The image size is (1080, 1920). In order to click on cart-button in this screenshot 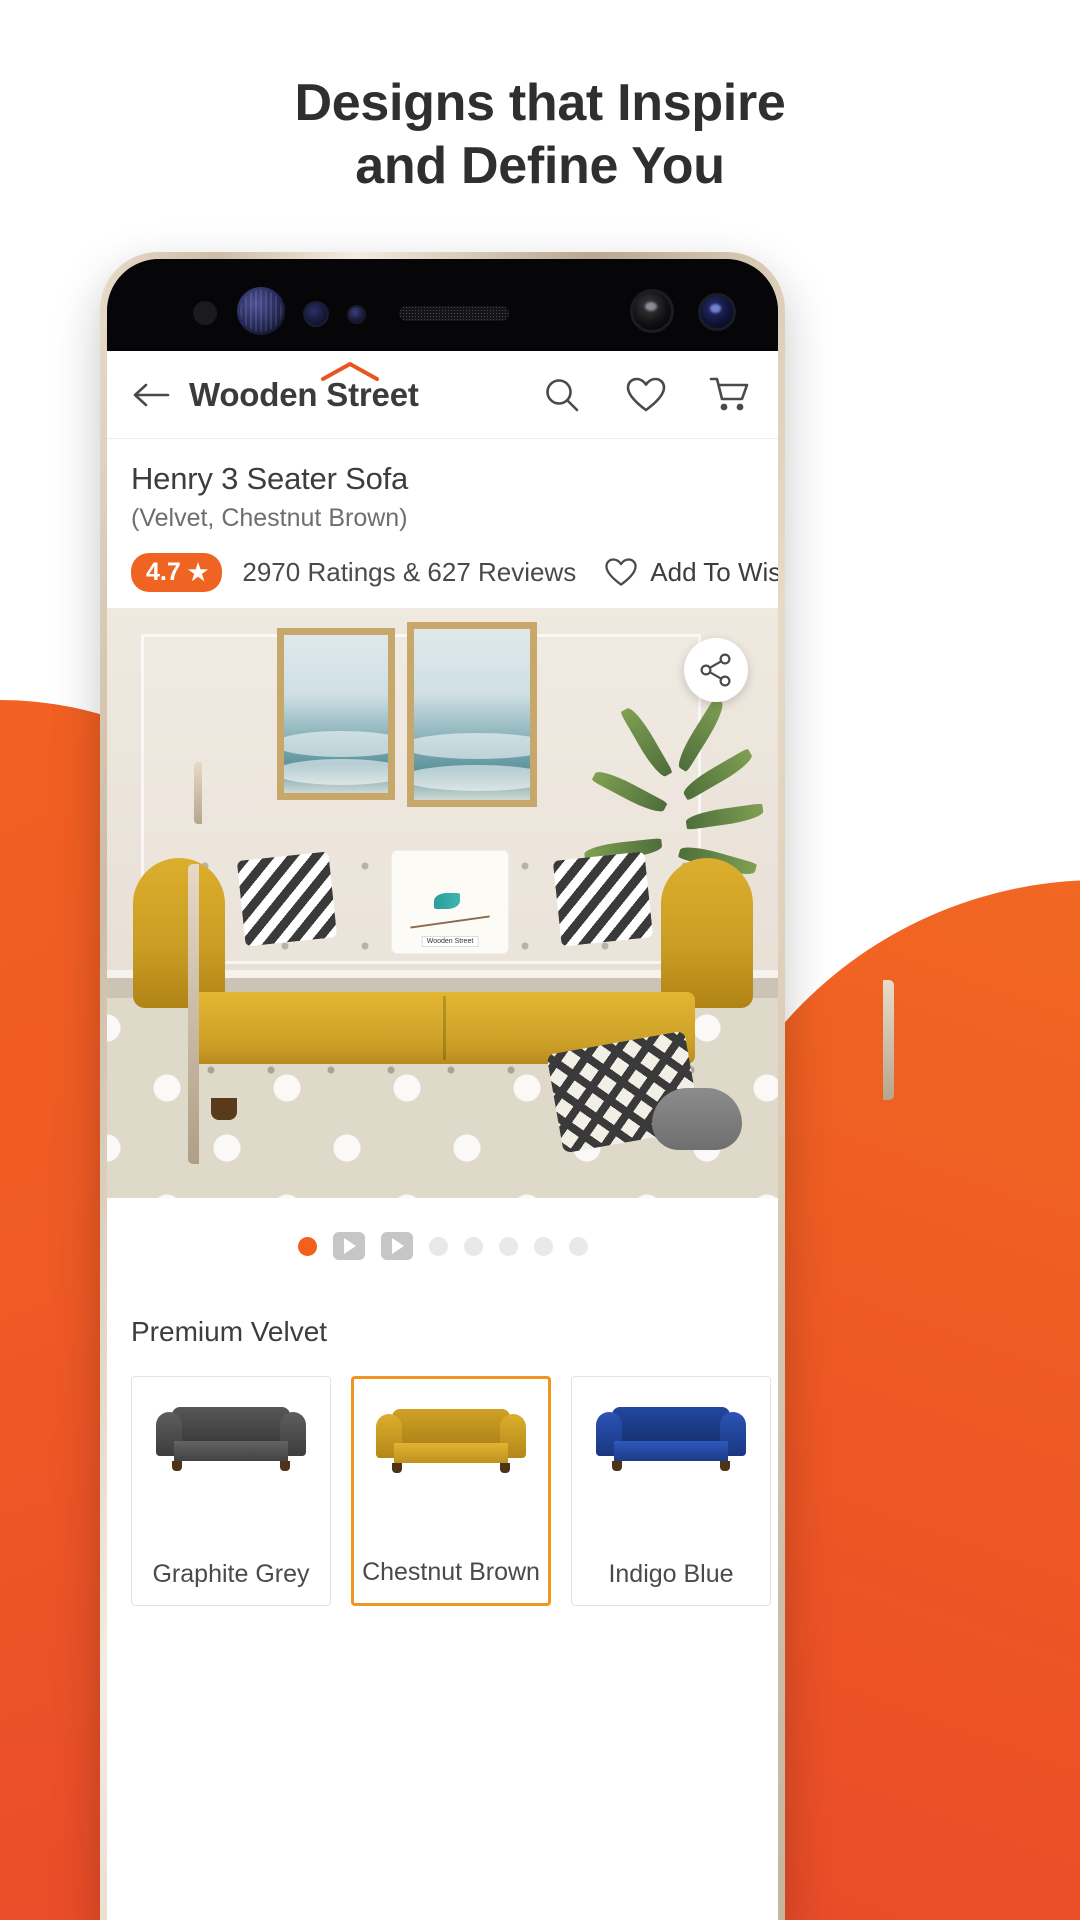, I will do `click(730, 395)`.